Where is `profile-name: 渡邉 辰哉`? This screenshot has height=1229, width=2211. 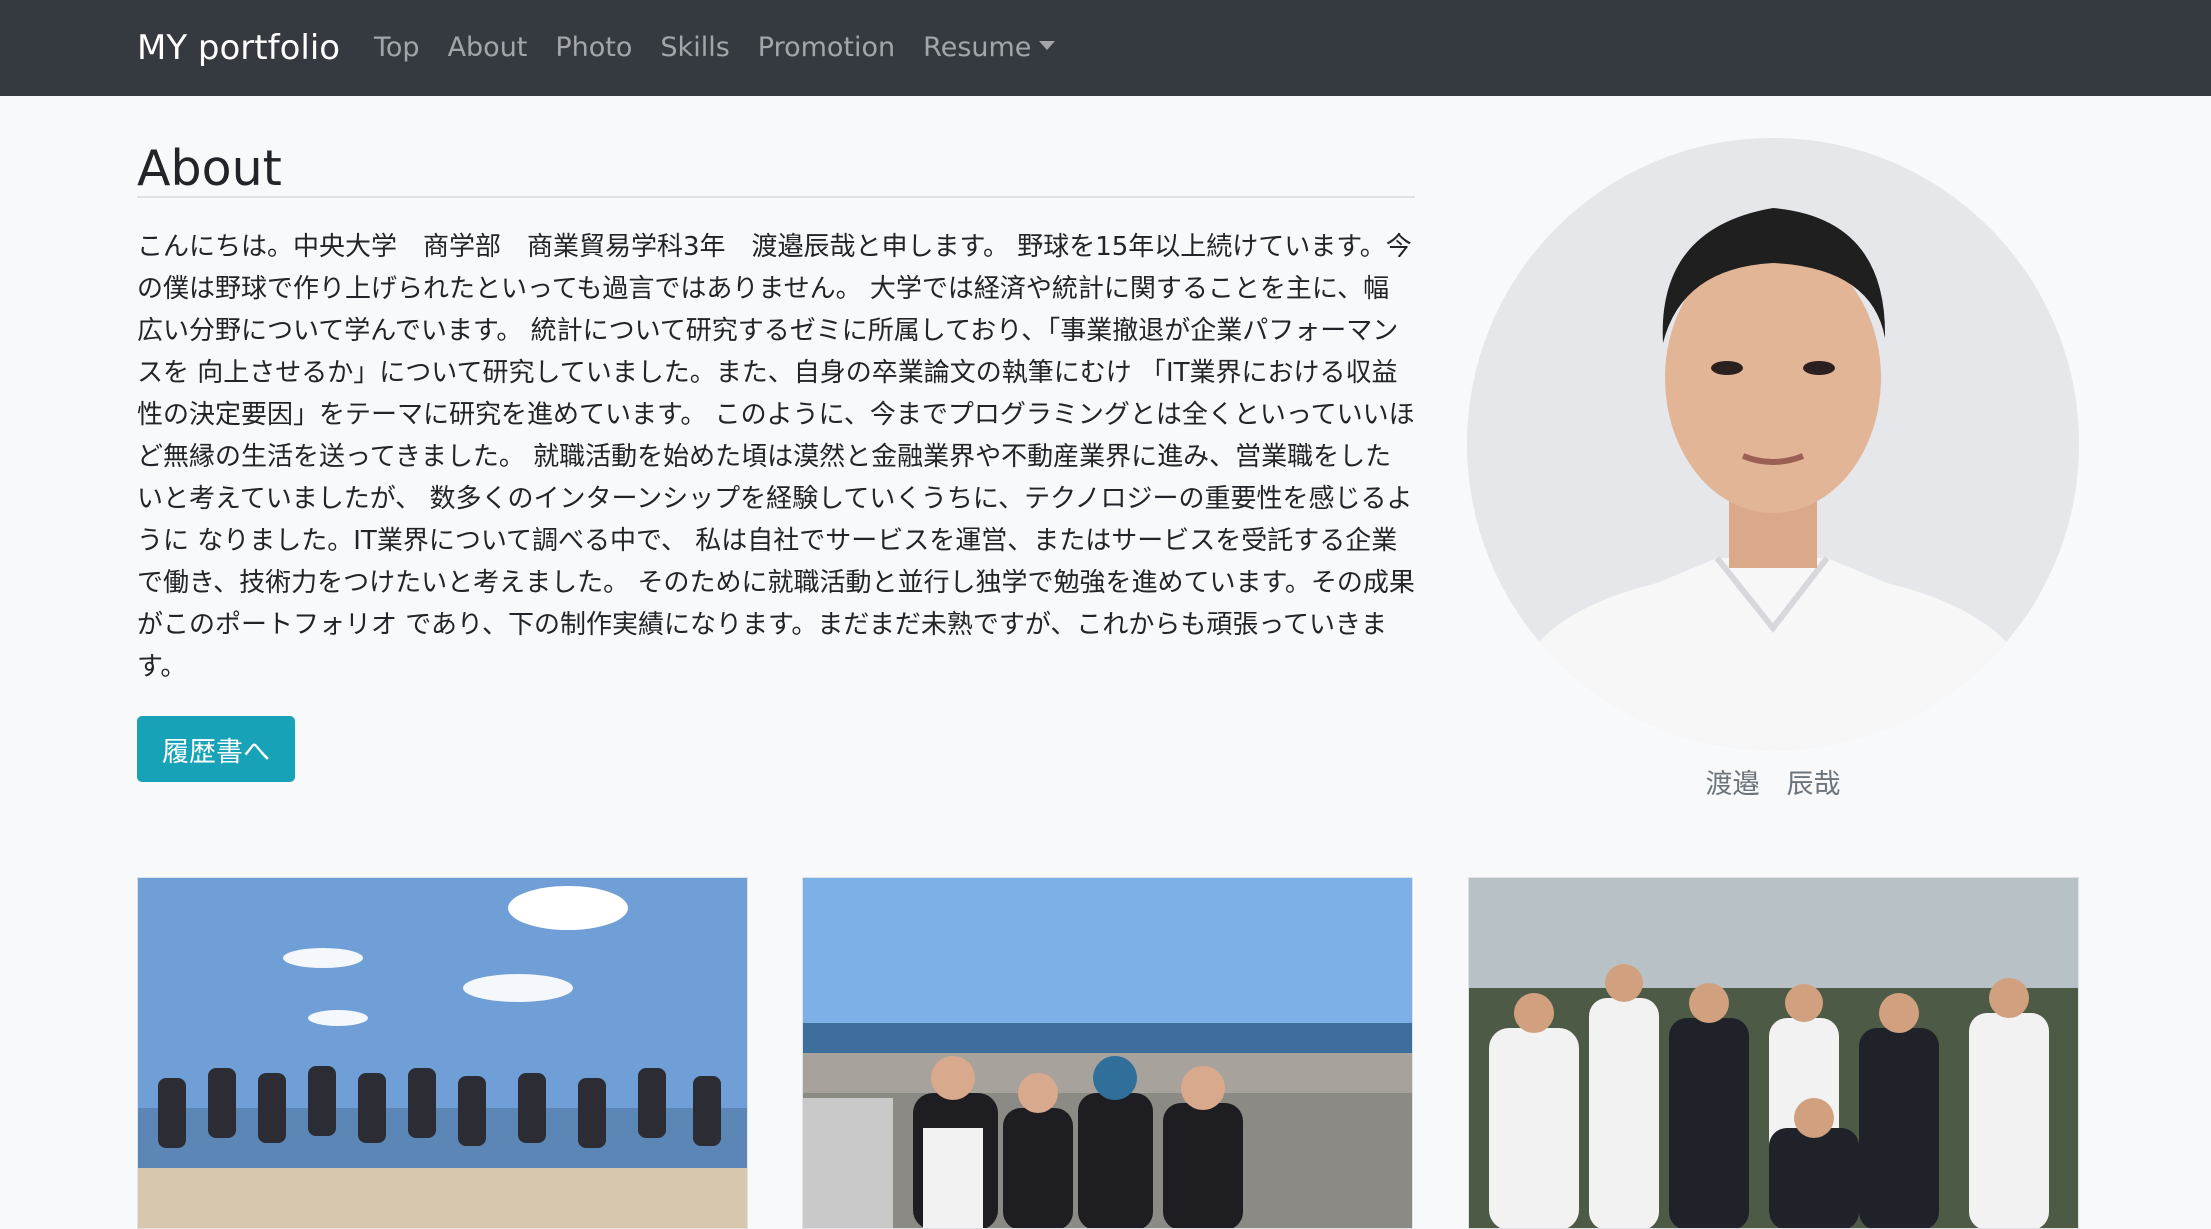 profile-name: 渡邉 辰哉 is located at coordinates (1773, 784).